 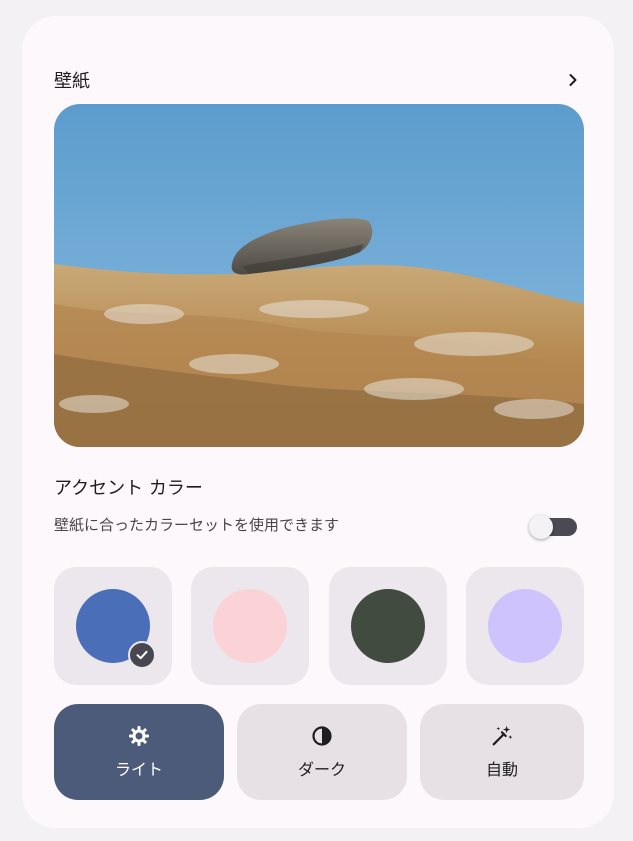 What do you see at coordinates (501, 769) in the screenshot?
I see `auto-mode-label: 自動` at bounding box center [501, 769].